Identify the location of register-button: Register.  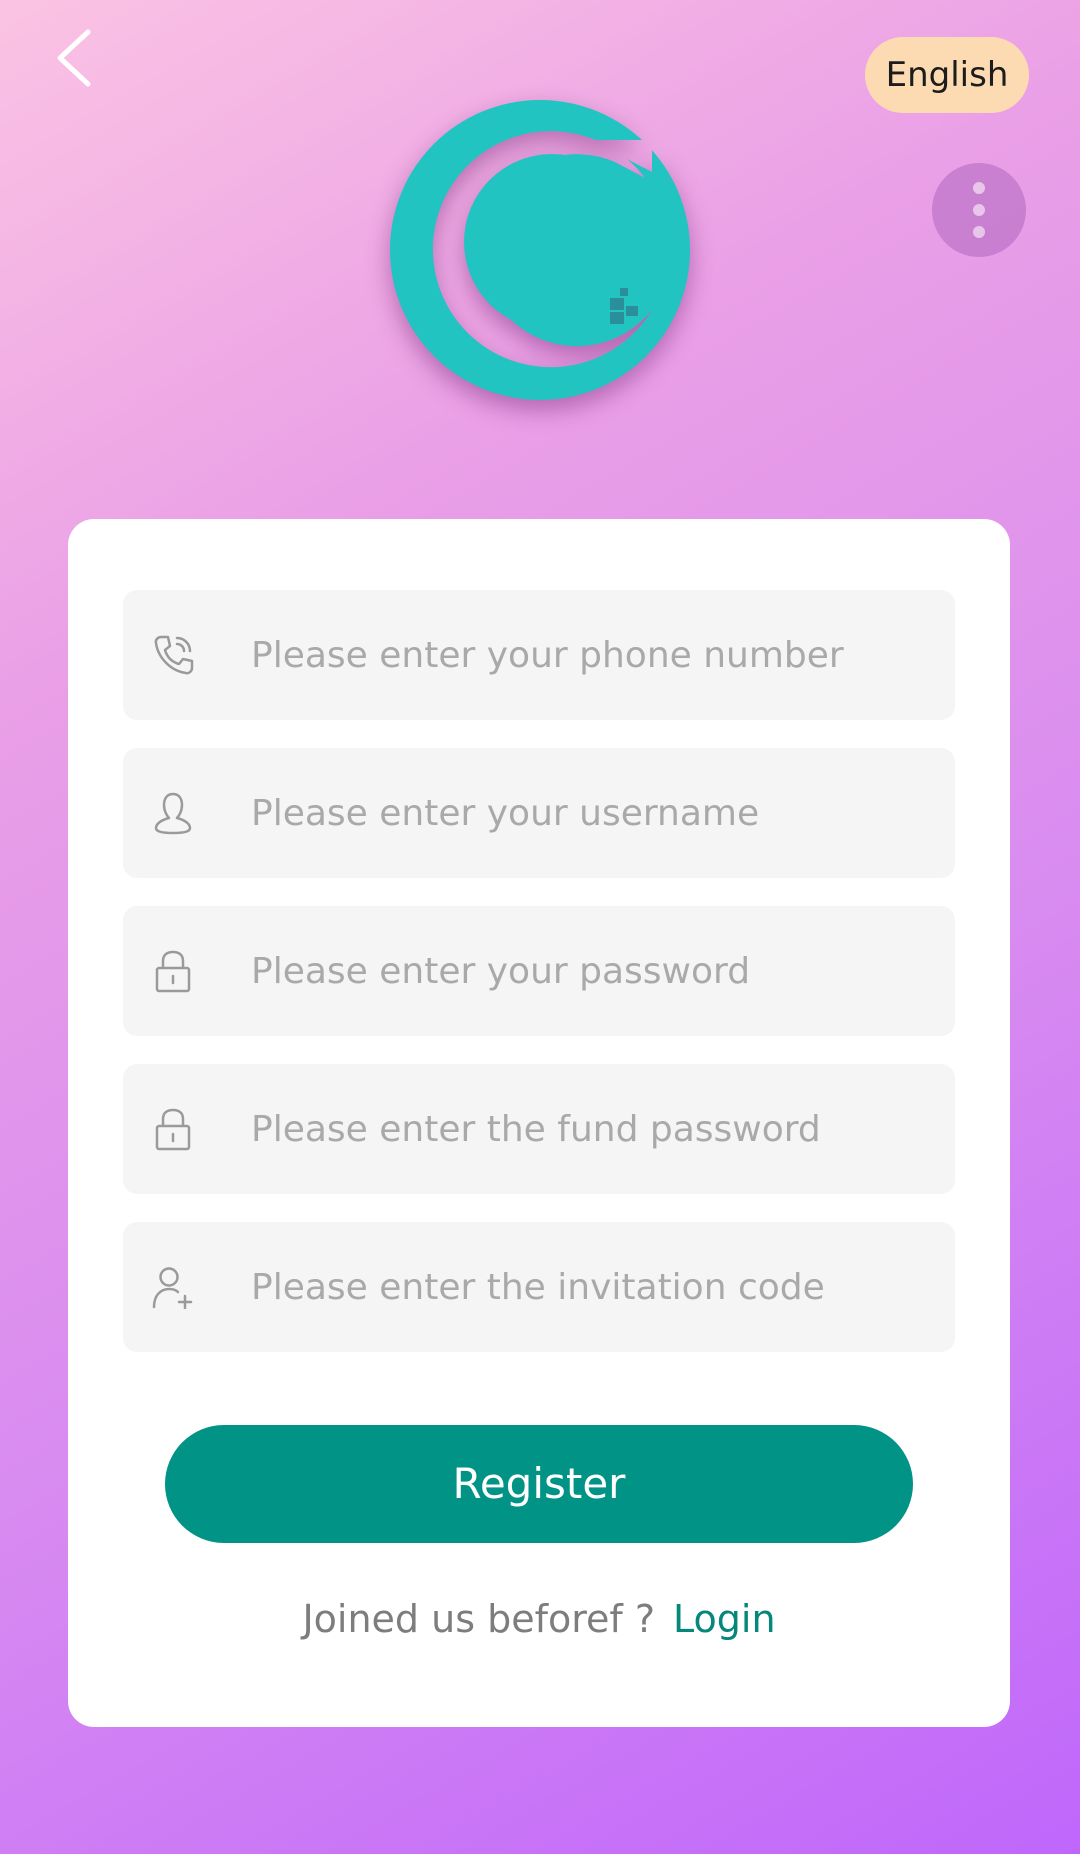
(539, 1484).